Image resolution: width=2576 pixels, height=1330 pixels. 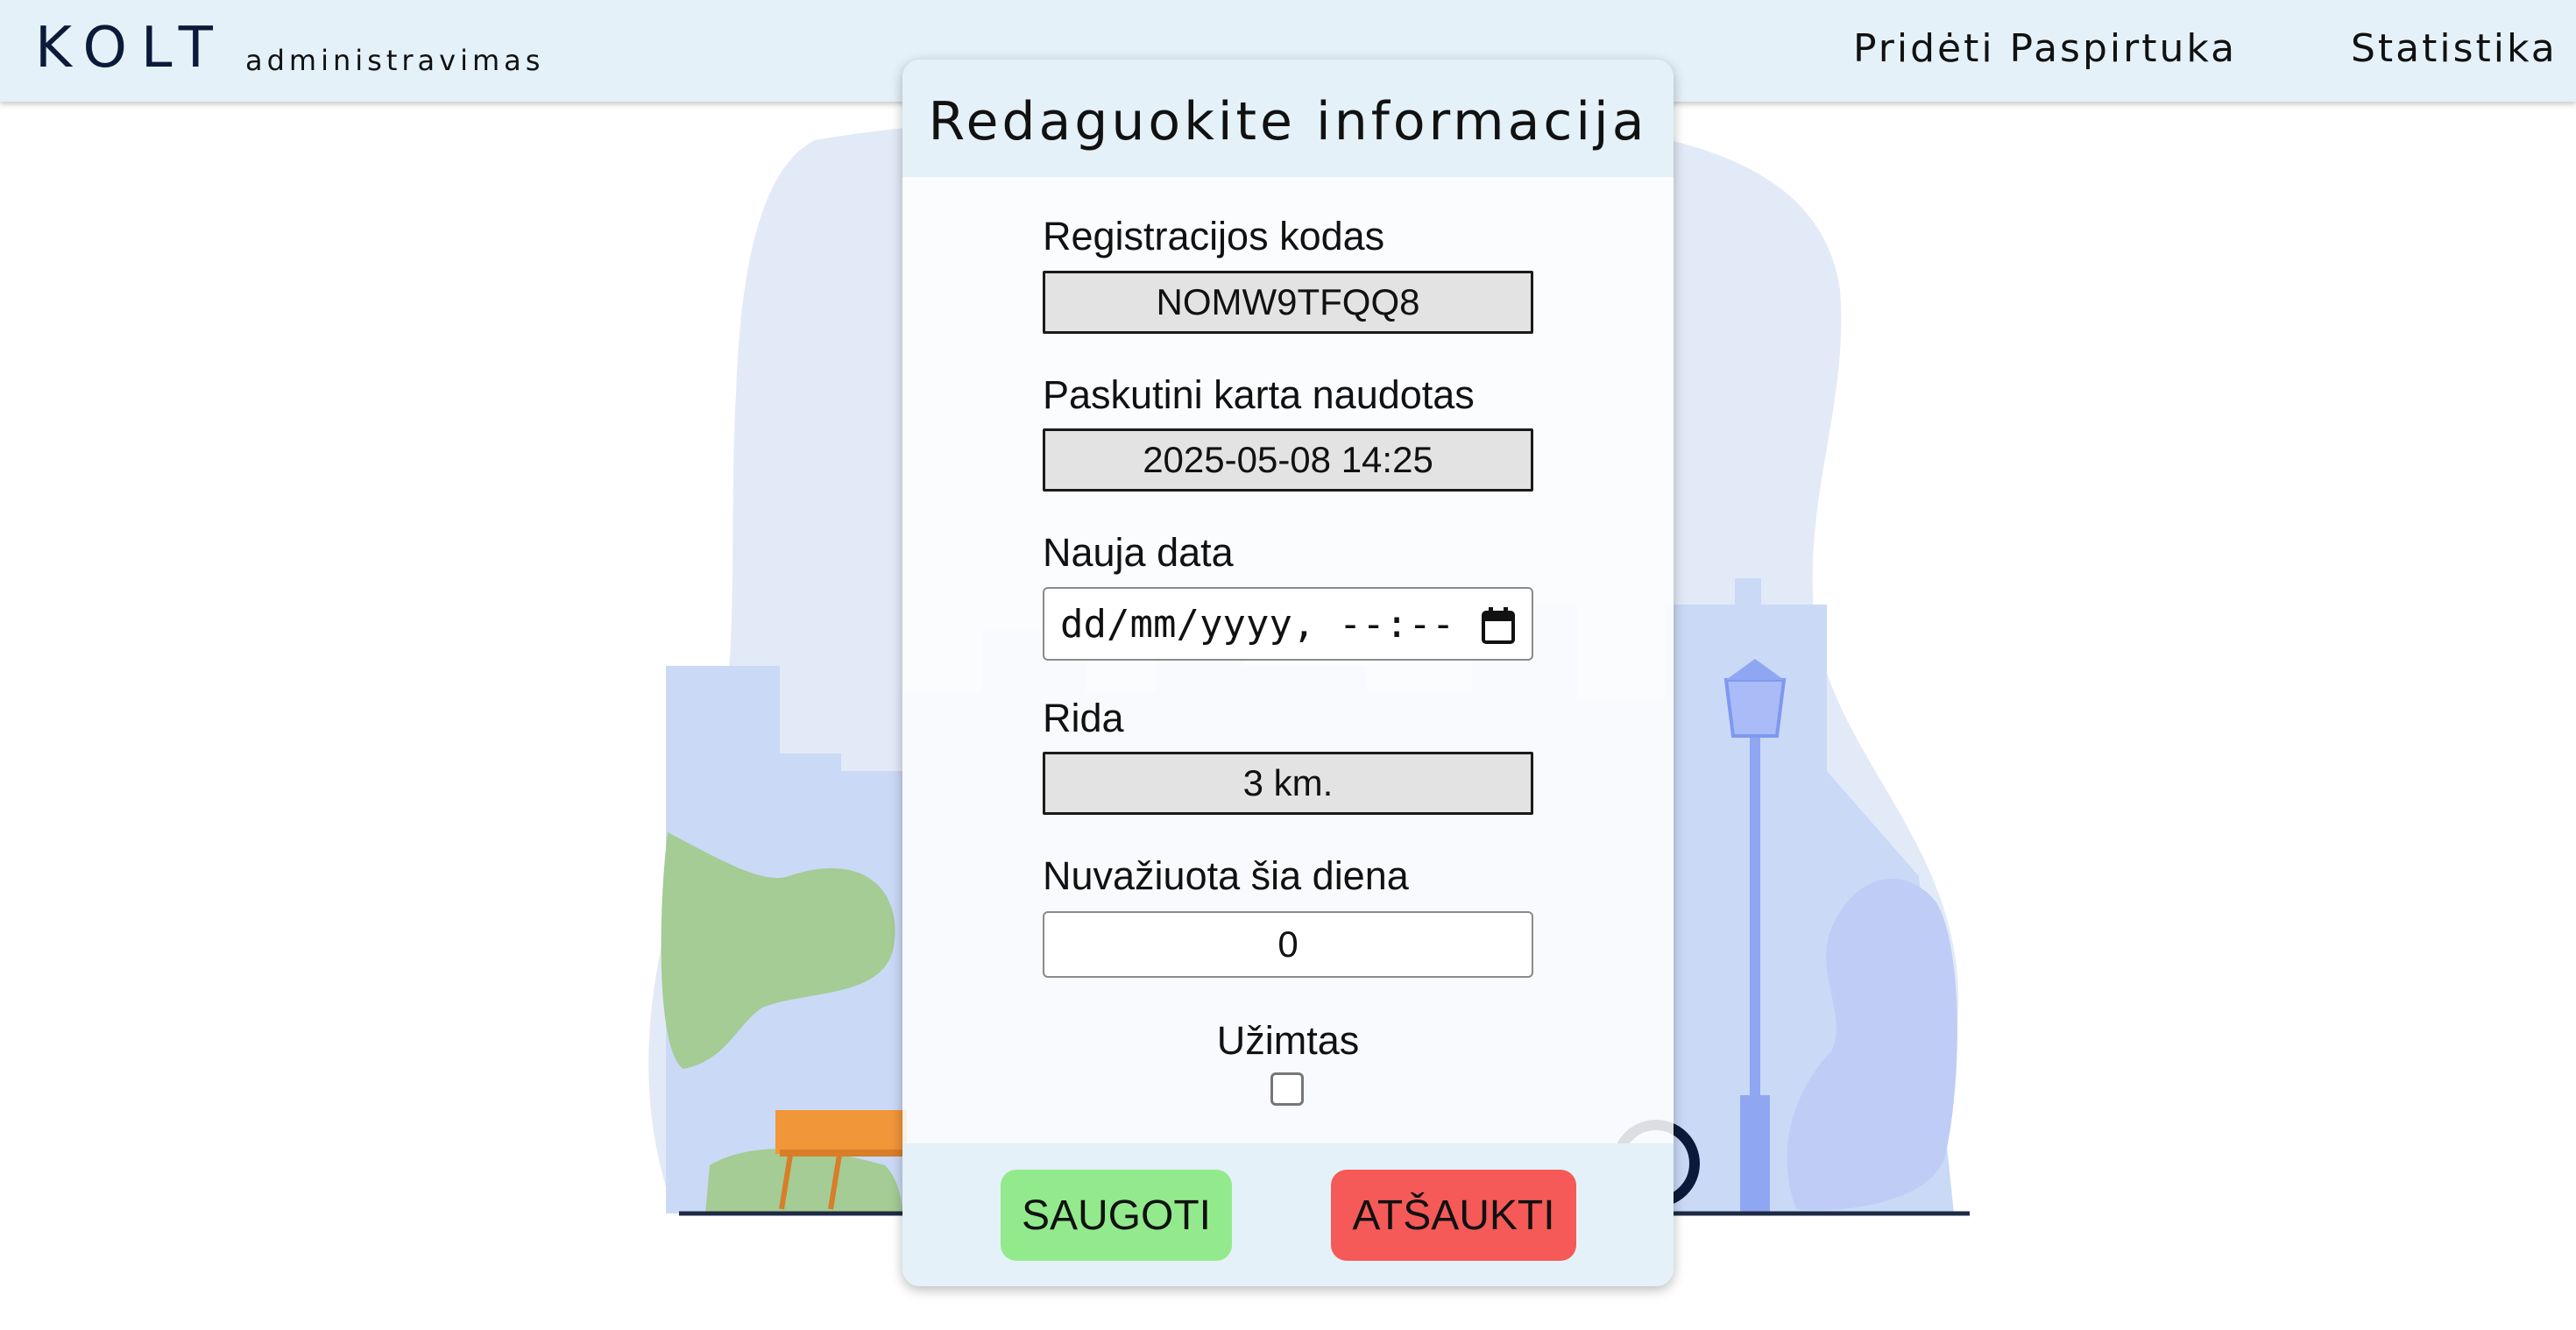 I want to click on registration-code-field: NOMW9TFQQ8, so click(x=1288, y=302).